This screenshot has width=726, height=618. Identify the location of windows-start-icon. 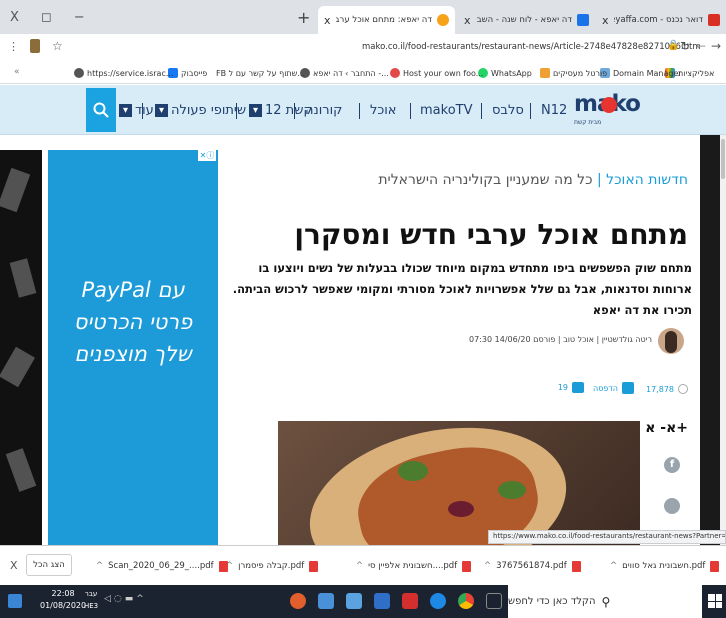
(715, 601).